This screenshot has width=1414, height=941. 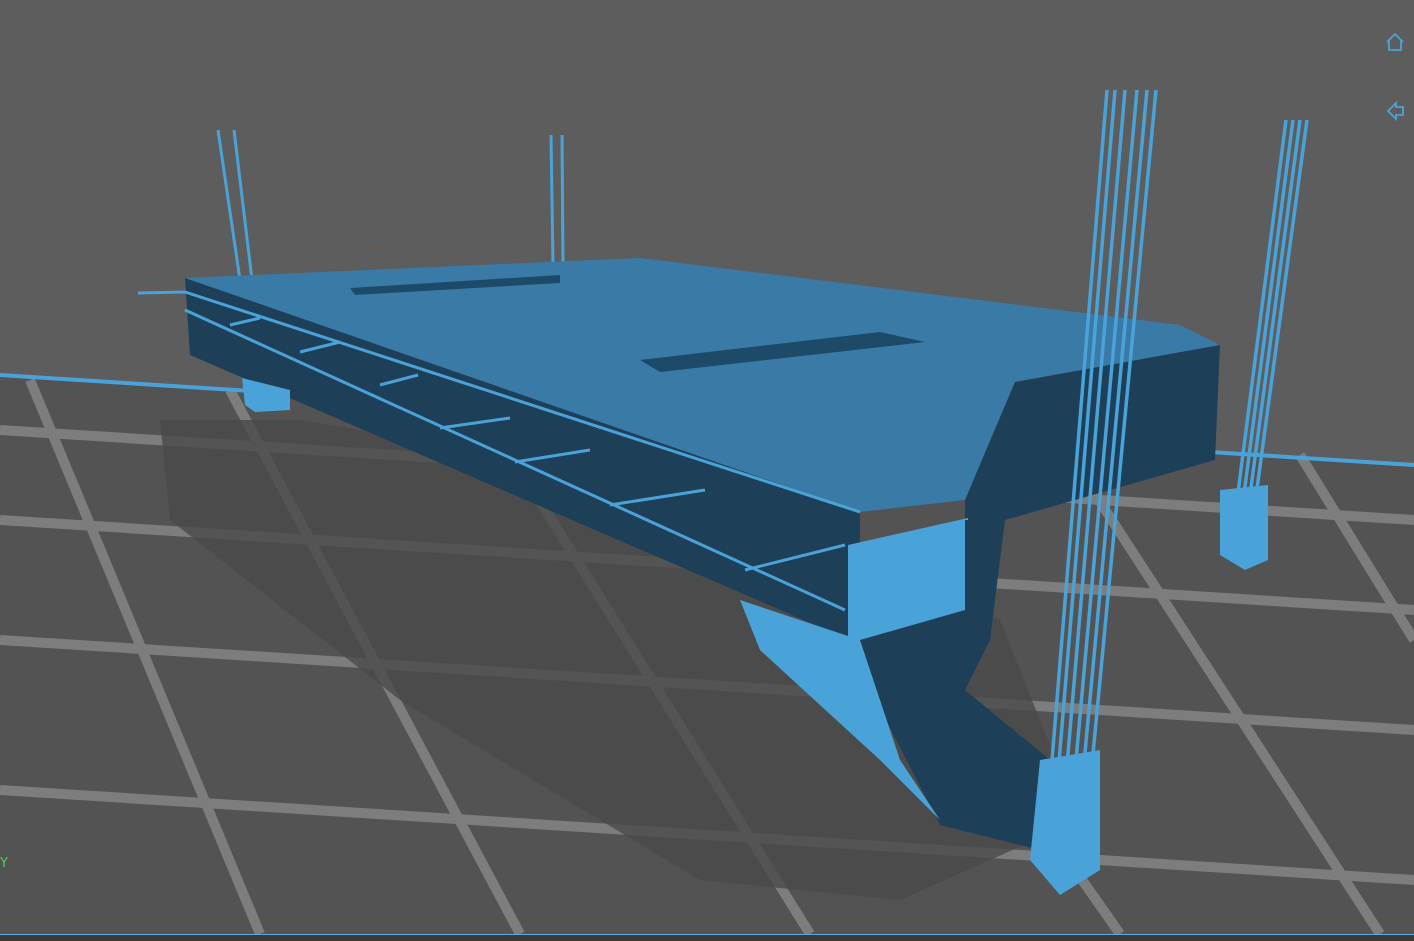 I want to click on home-view-button, so click(x=1395, y=42).